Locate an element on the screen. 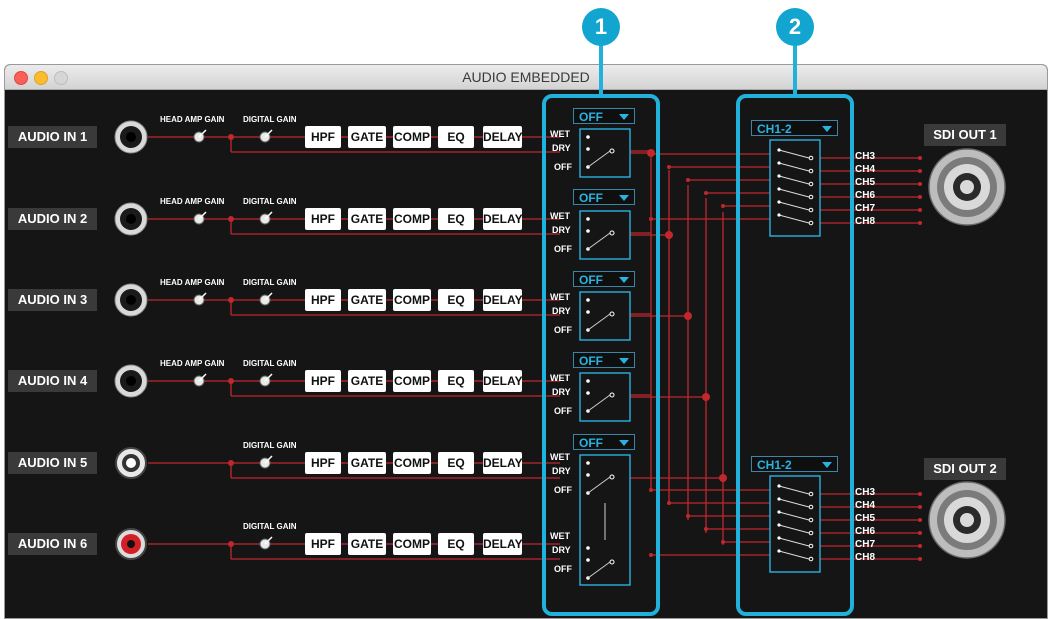 This screenshot has width=1049, height=619. callout-2-leader is located at coordinates (795, 68).